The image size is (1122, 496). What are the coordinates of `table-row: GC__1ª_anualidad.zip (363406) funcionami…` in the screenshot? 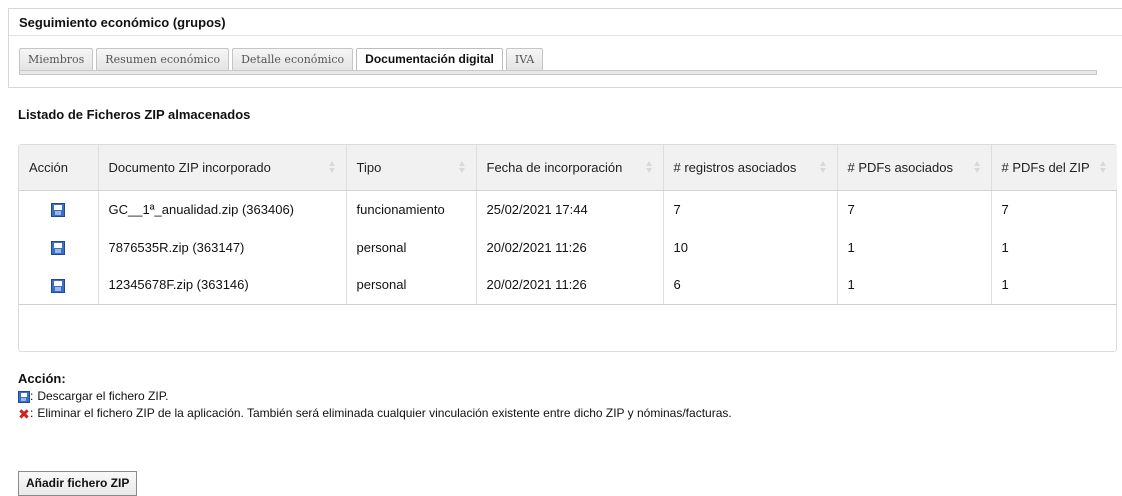 It's located at (568, 209).